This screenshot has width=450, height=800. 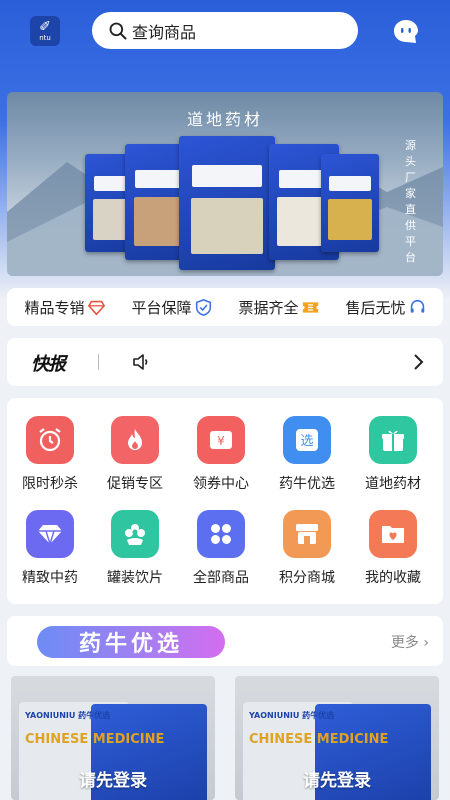 I want to click on feature-label: 票据齐全, so click(x=268, y=307).